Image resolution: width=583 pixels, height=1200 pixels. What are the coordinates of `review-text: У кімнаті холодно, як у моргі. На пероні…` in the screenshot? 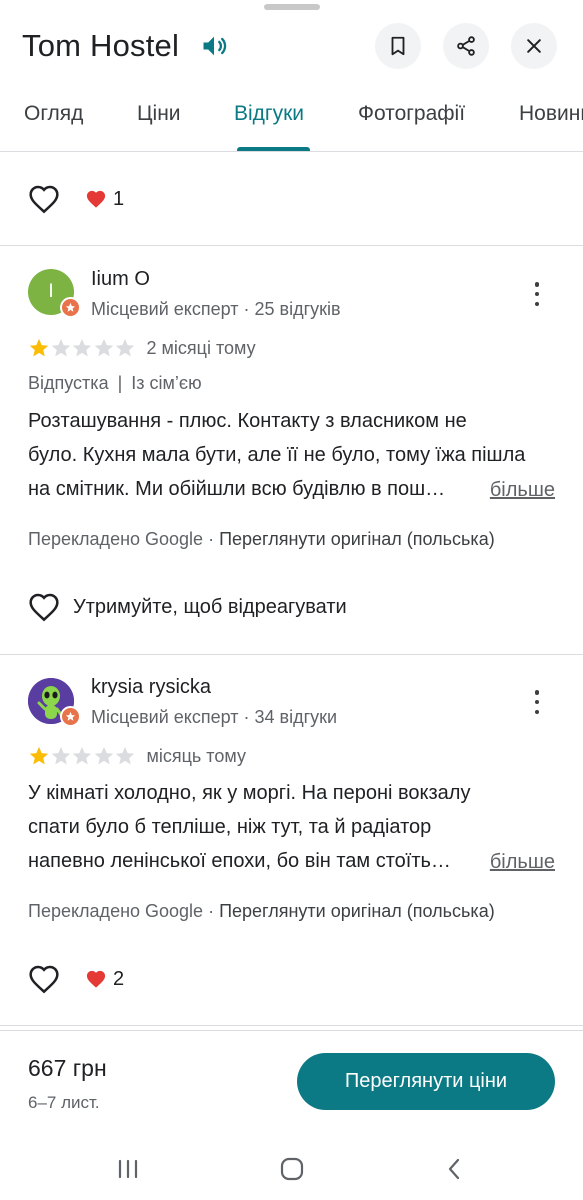 It's located at (293, 827).